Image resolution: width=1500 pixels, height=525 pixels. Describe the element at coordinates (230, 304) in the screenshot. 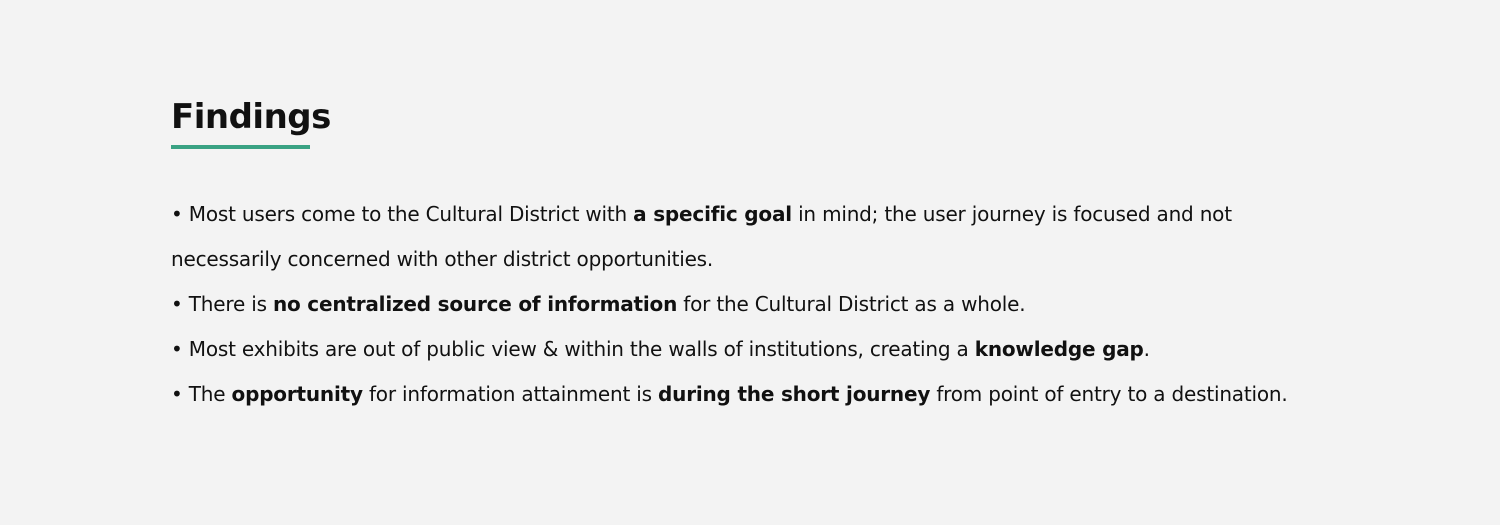

I see `finding-text: There is` at that location.